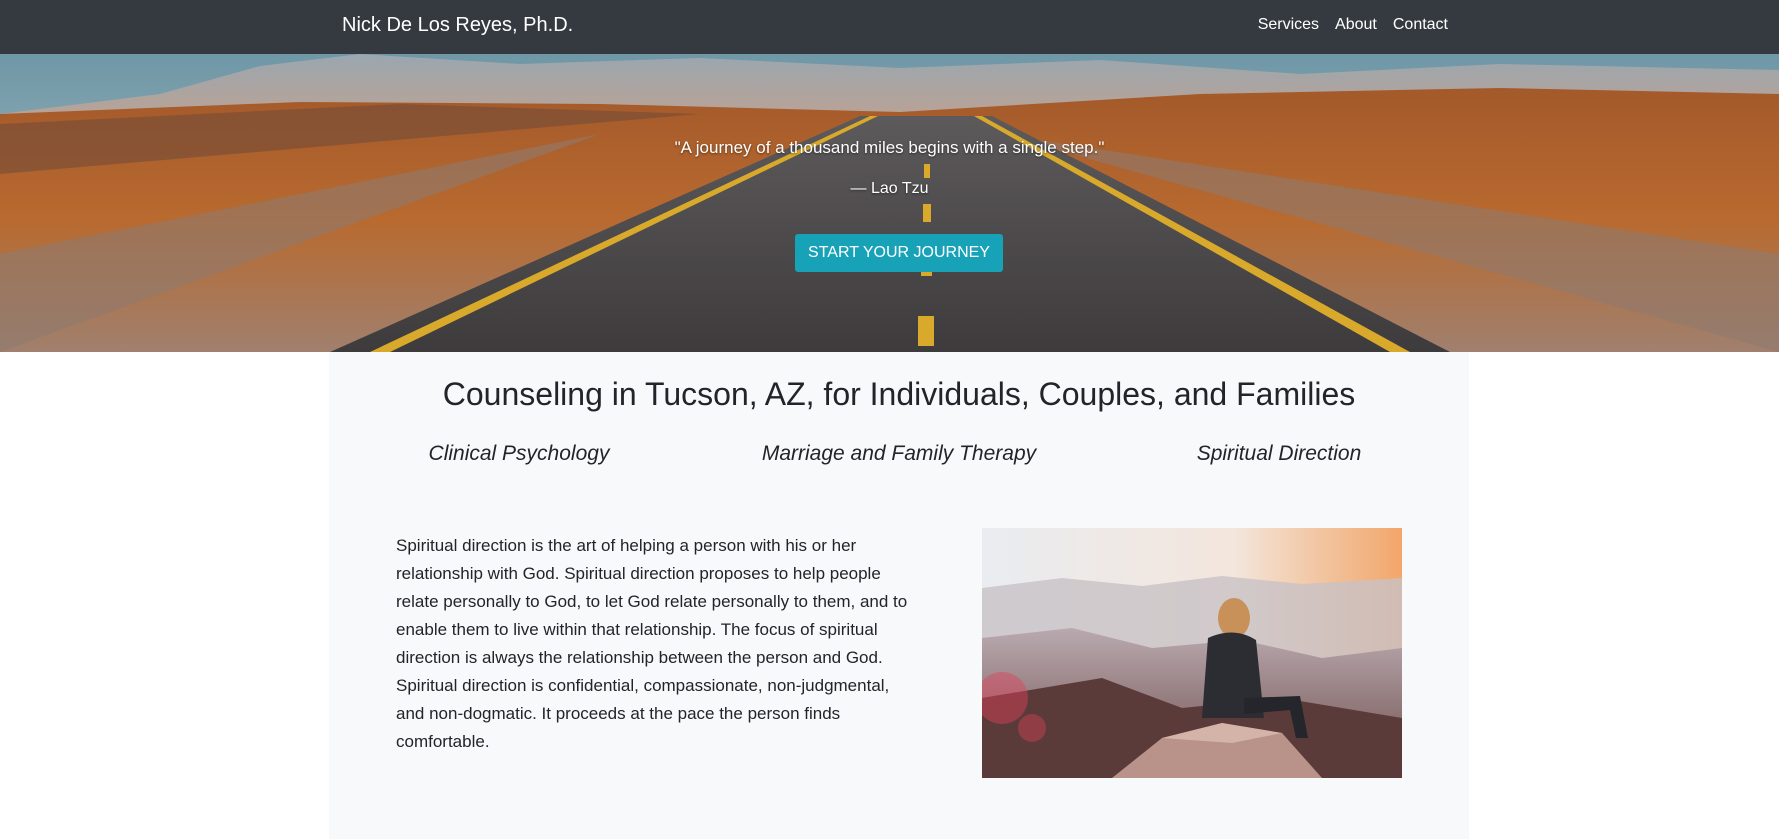 The image size is (1779, 839). I want to click on hero-quote-author: — Lao Tzu, so click(889, 188).